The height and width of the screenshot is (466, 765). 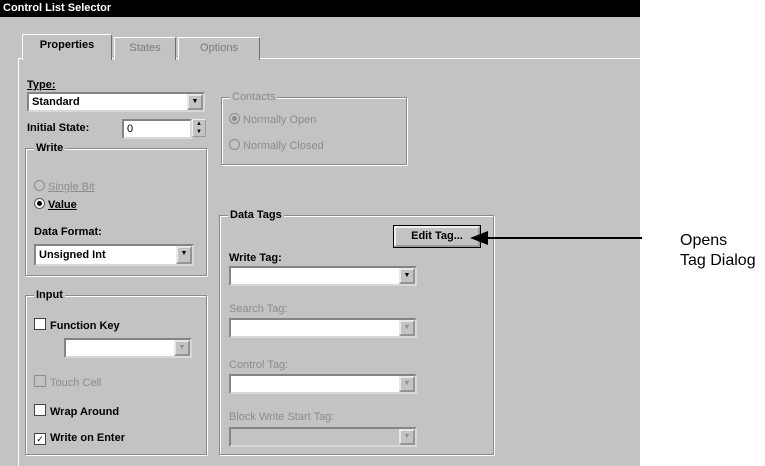 What do you see at coordinates (76, 411) in the screenshot?
I see `wrap-around-checkbox: Wrap Around` at bounding box center [76, 411].